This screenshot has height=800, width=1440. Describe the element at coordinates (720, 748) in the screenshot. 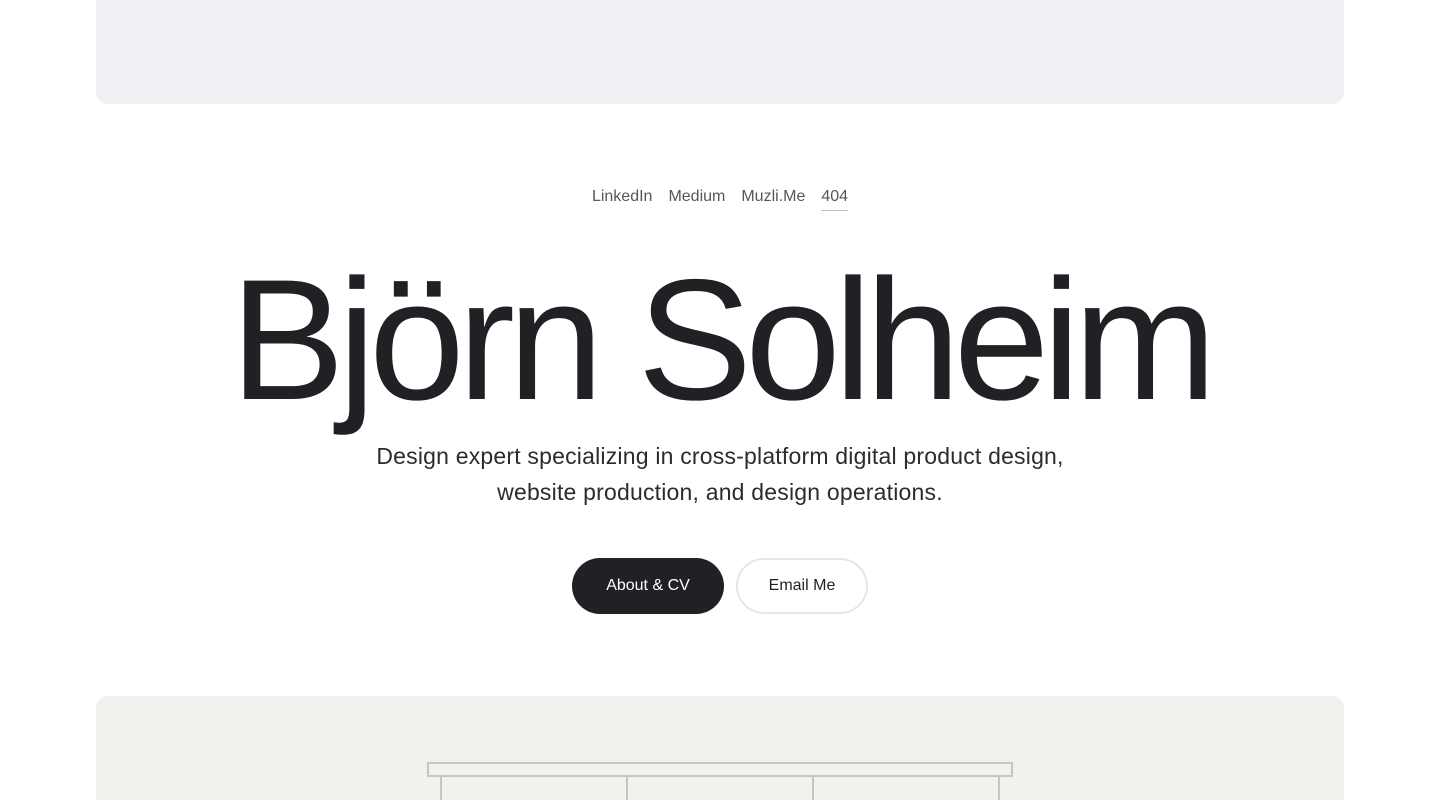

I see `bottom-illustration-panel` at that location.